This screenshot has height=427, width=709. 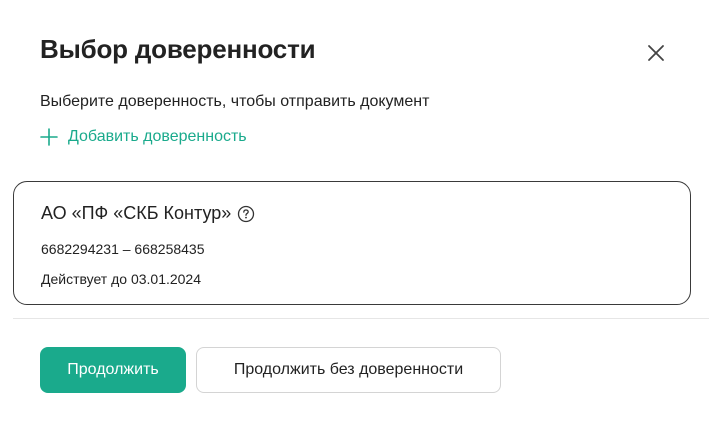 What do you see at coordinates (178, 49) in the screenshot?
I see `dialog-title: Выбор доверенности` at bounding box center [178, 49].